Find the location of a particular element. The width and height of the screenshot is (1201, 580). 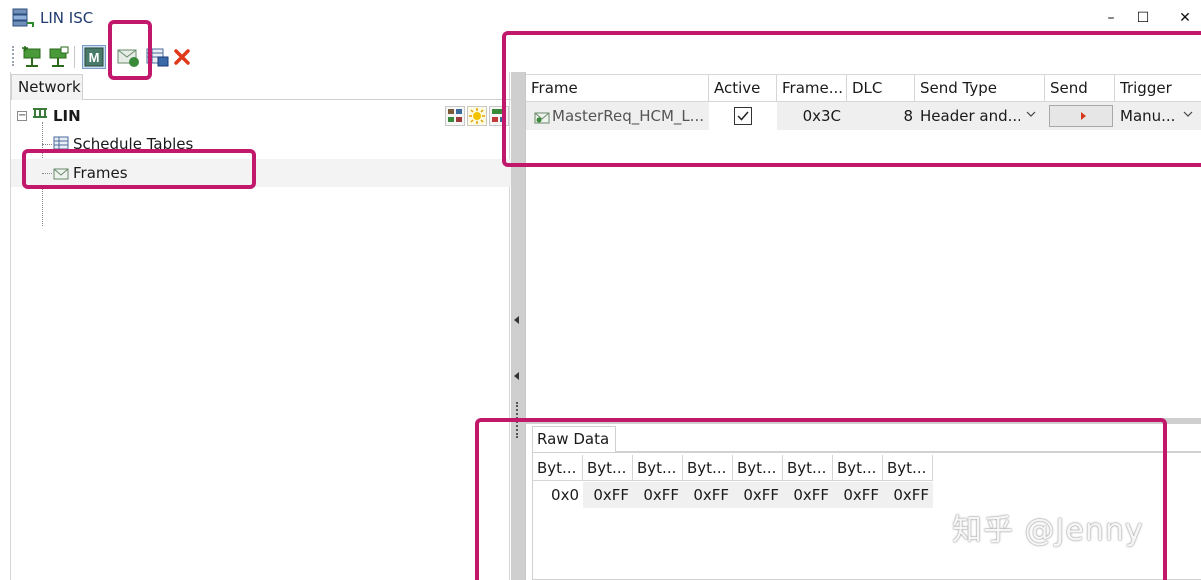

toolbar-separator is located at coordinates (74, 57).